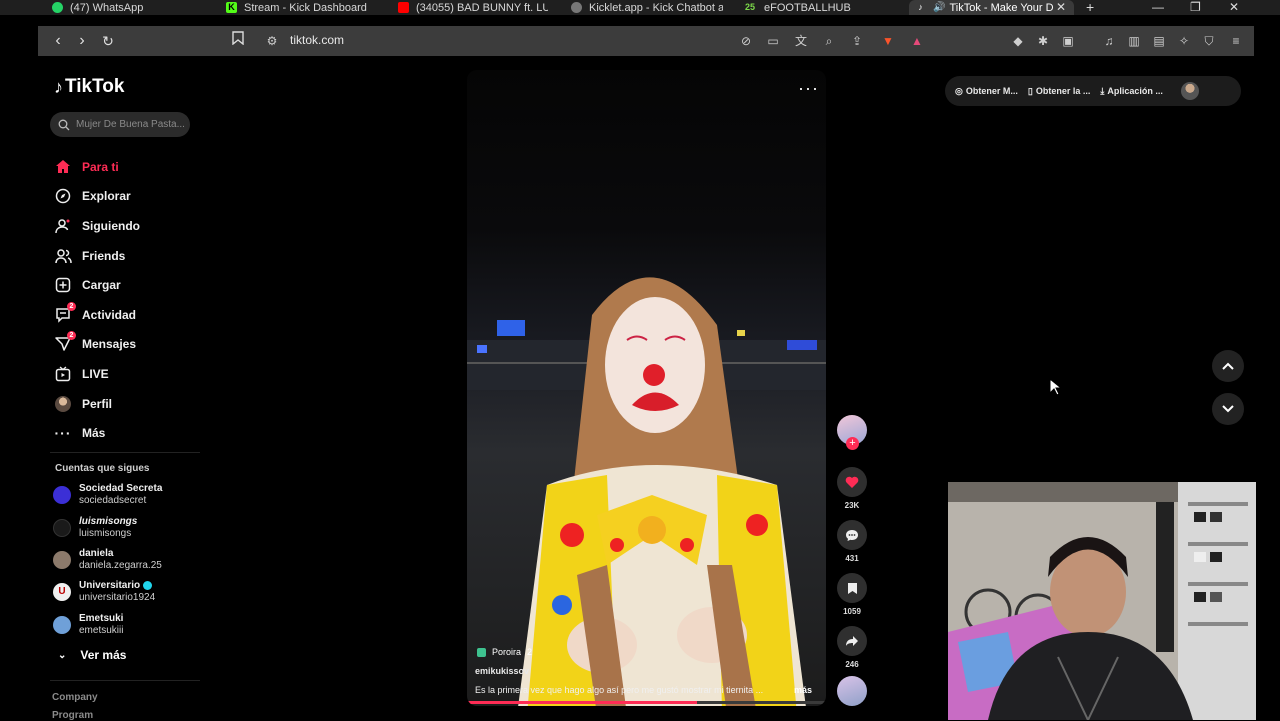 Image resolution: width=1280 pixels, height=721 pixels. I want to click on menu-label: Actividad, so click(109, 314).